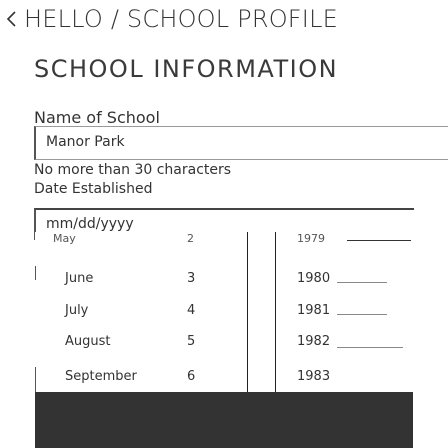  What do you see at coordinates (85, 142) in the screenshot?
I see `school-name-value: Manor Park` at bounding box center [85, 142].